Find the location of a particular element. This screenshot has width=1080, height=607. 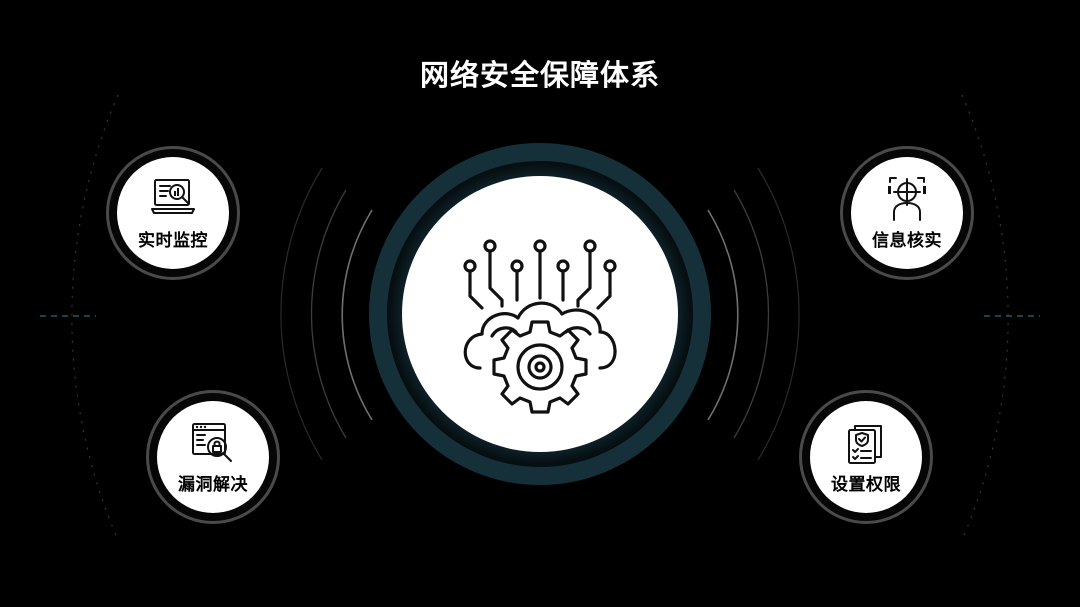

person-crosshair-icon is located at coordinates (907, 198).